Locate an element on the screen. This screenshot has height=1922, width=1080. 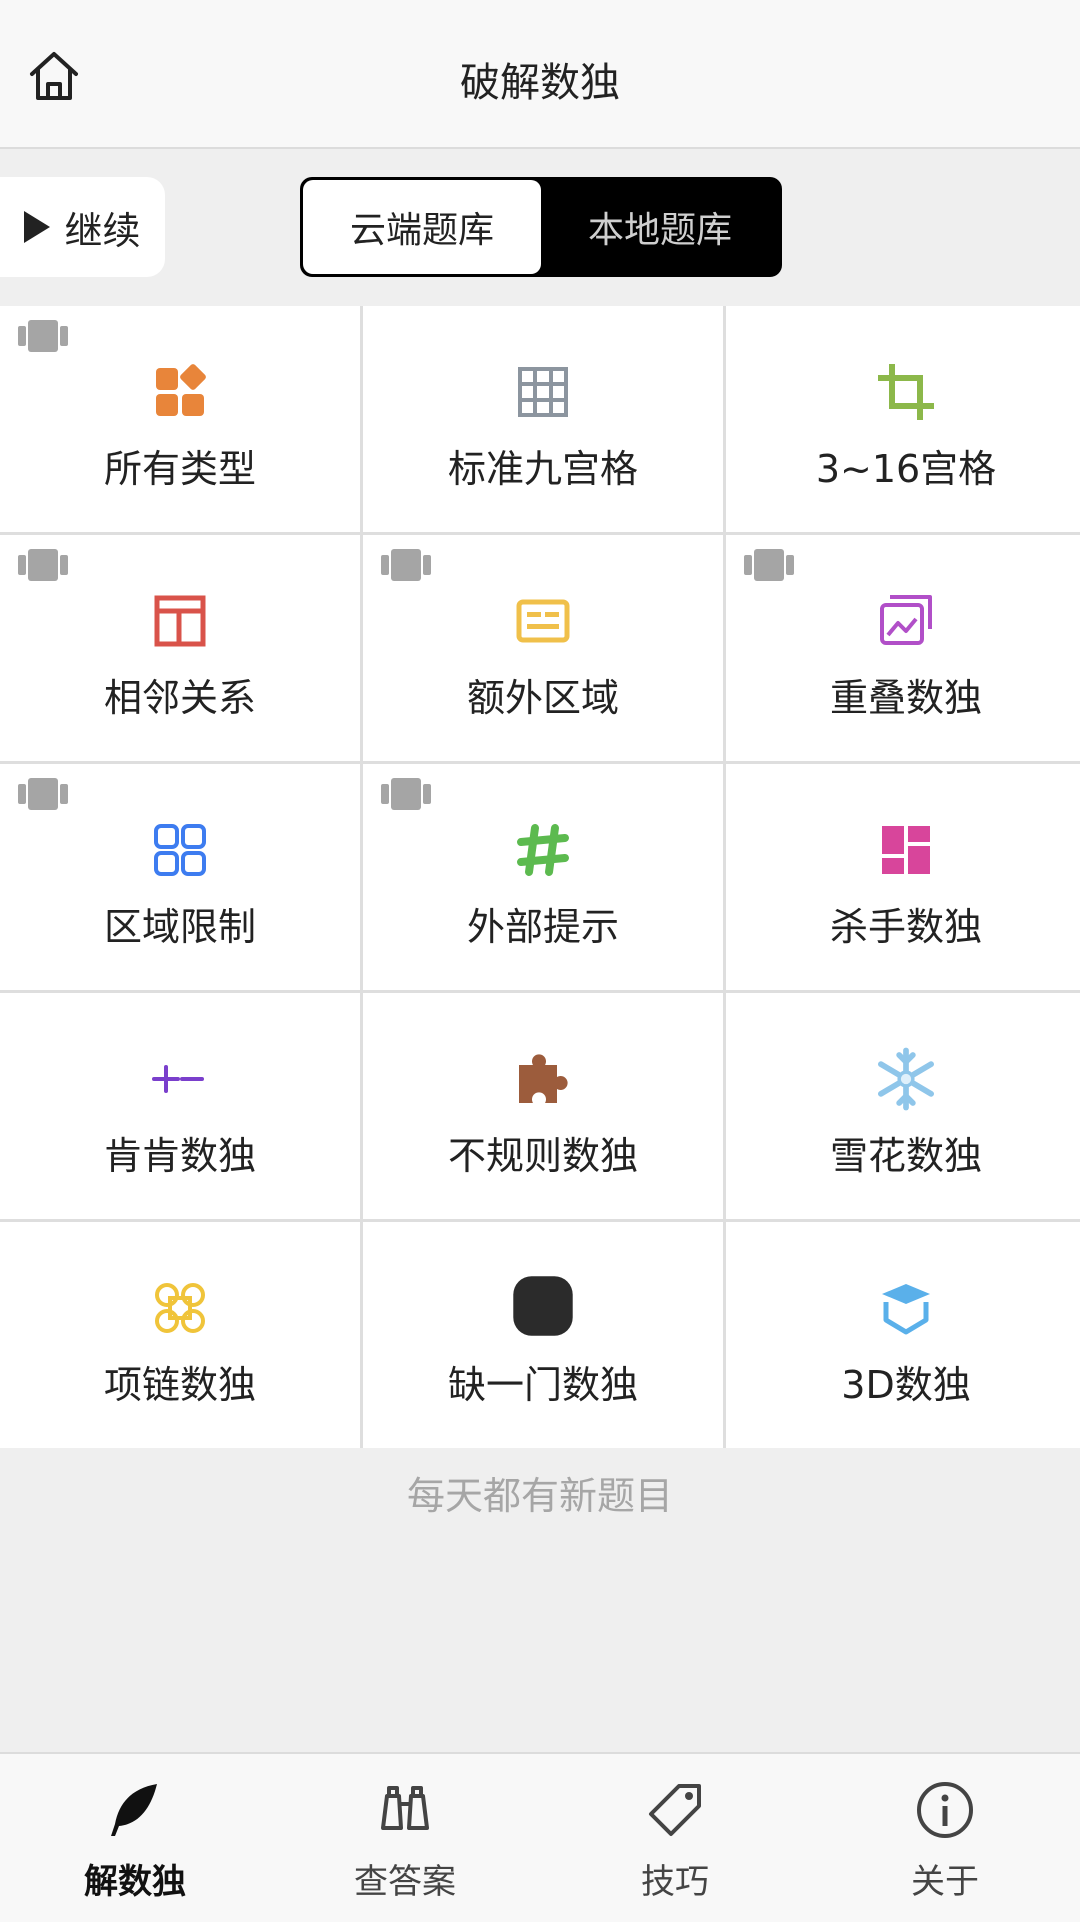
feather-icon is located at coordinates (134, 1810).